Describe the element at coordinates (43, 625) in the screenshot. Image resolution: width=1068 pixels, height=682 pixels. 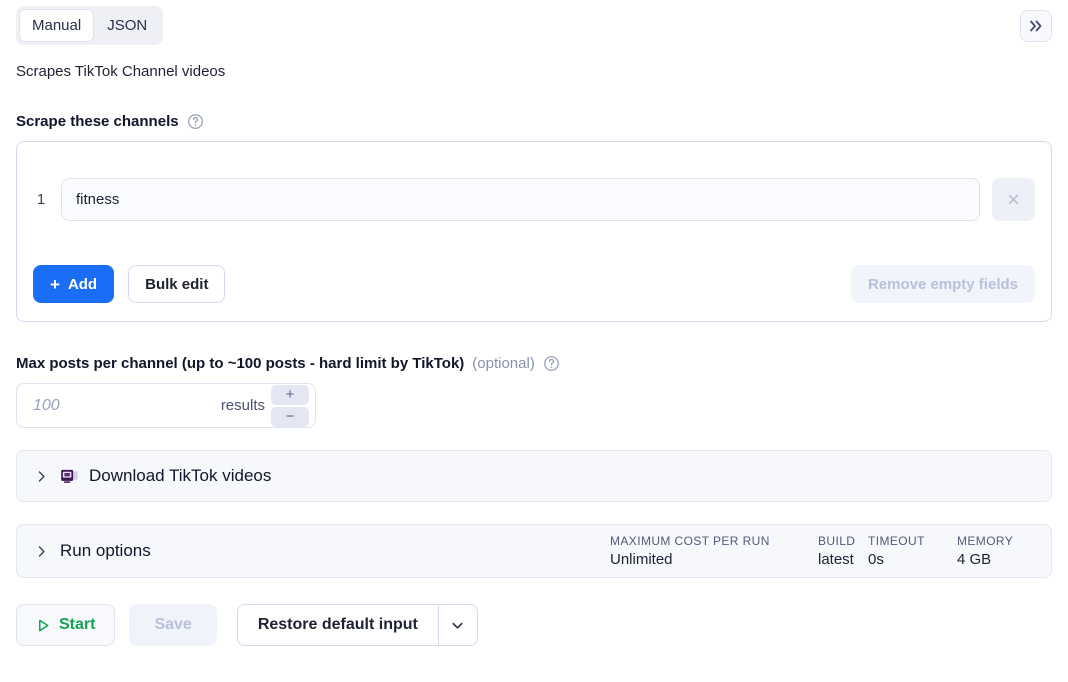
I see `play-icon` at that location.